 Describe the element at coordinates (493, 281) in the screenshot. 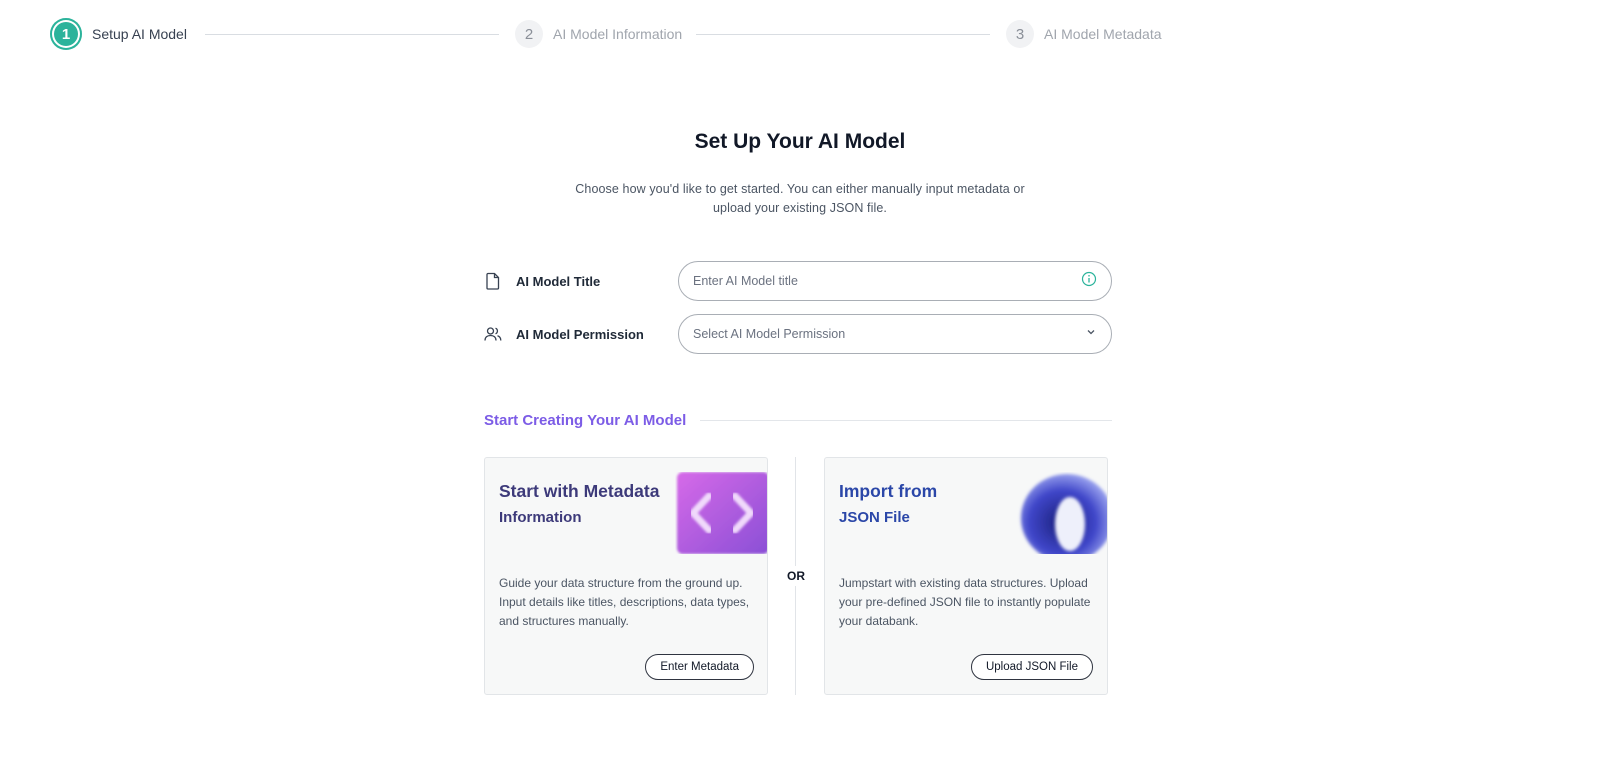

I see `document-icon` at that location.